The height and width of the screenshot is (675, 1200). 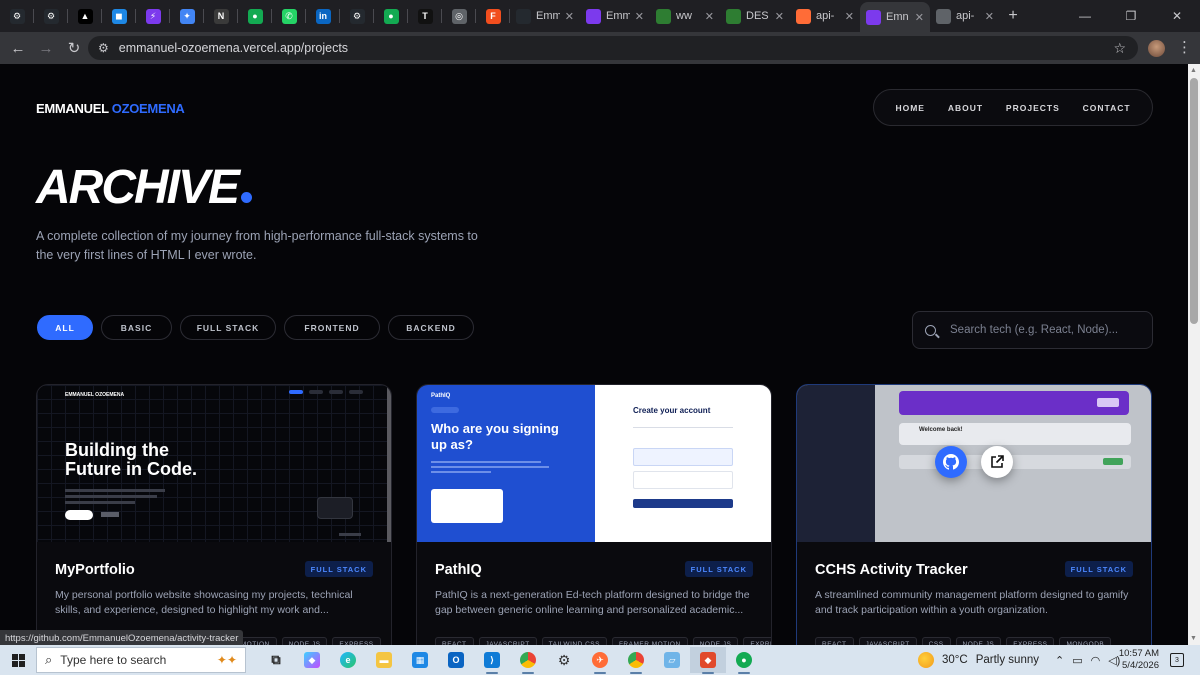 What do you see at coordinates (1194, 201) in the screenshot?
I see `scrollbar-thumb` at bounding box center [1194, 201].